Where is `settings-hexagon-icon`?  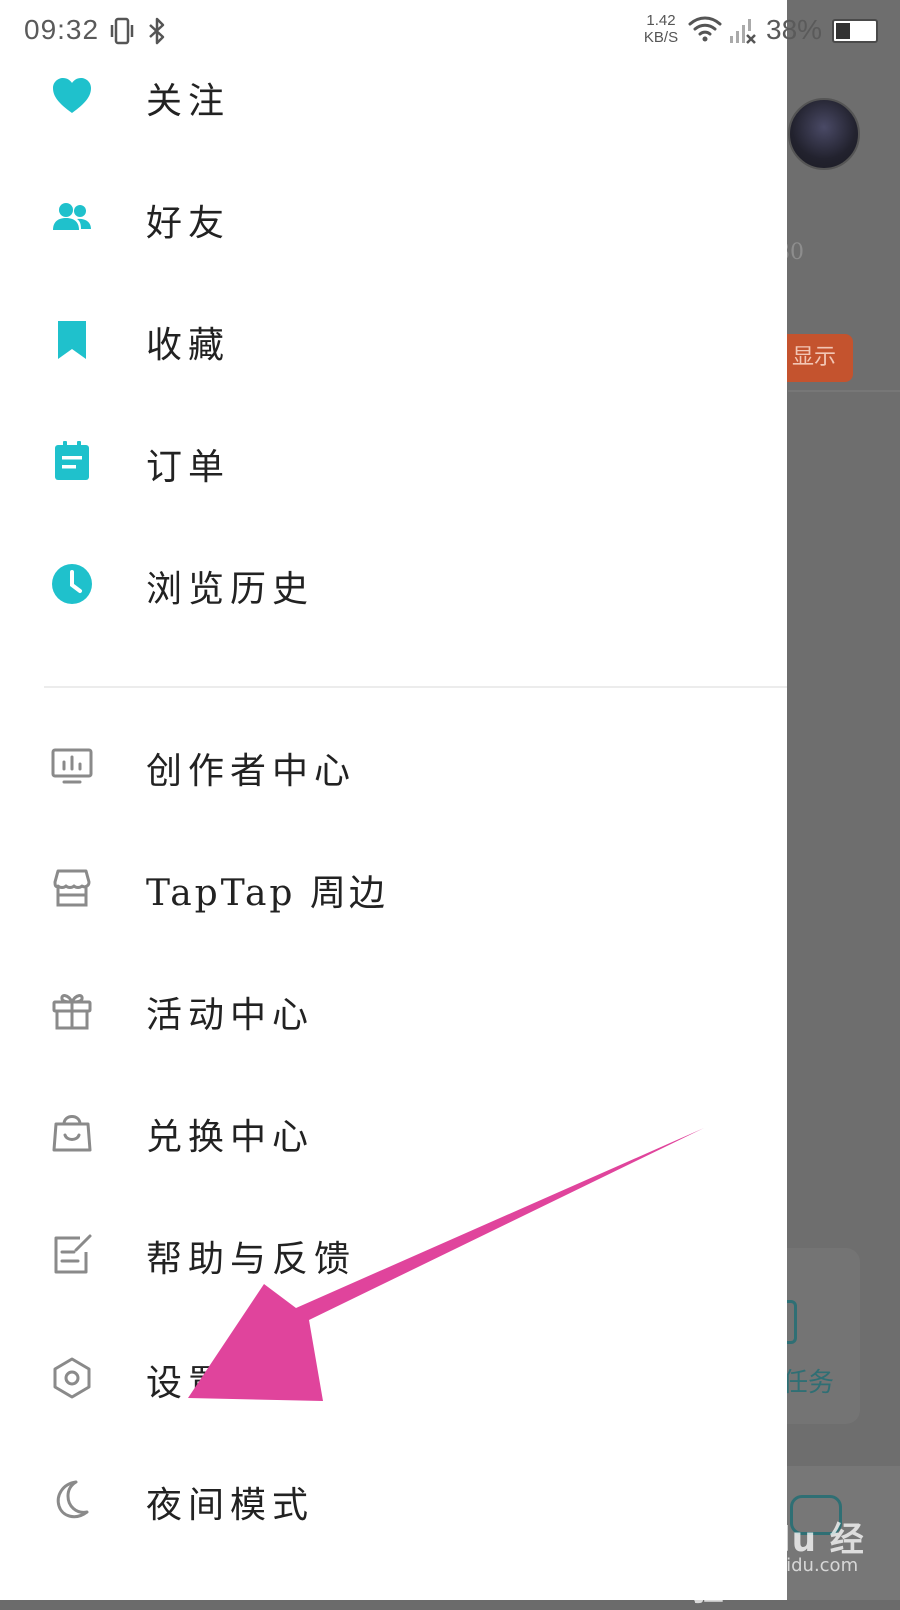
settings-hexagon-icon is located at coordinates (72, 1378).